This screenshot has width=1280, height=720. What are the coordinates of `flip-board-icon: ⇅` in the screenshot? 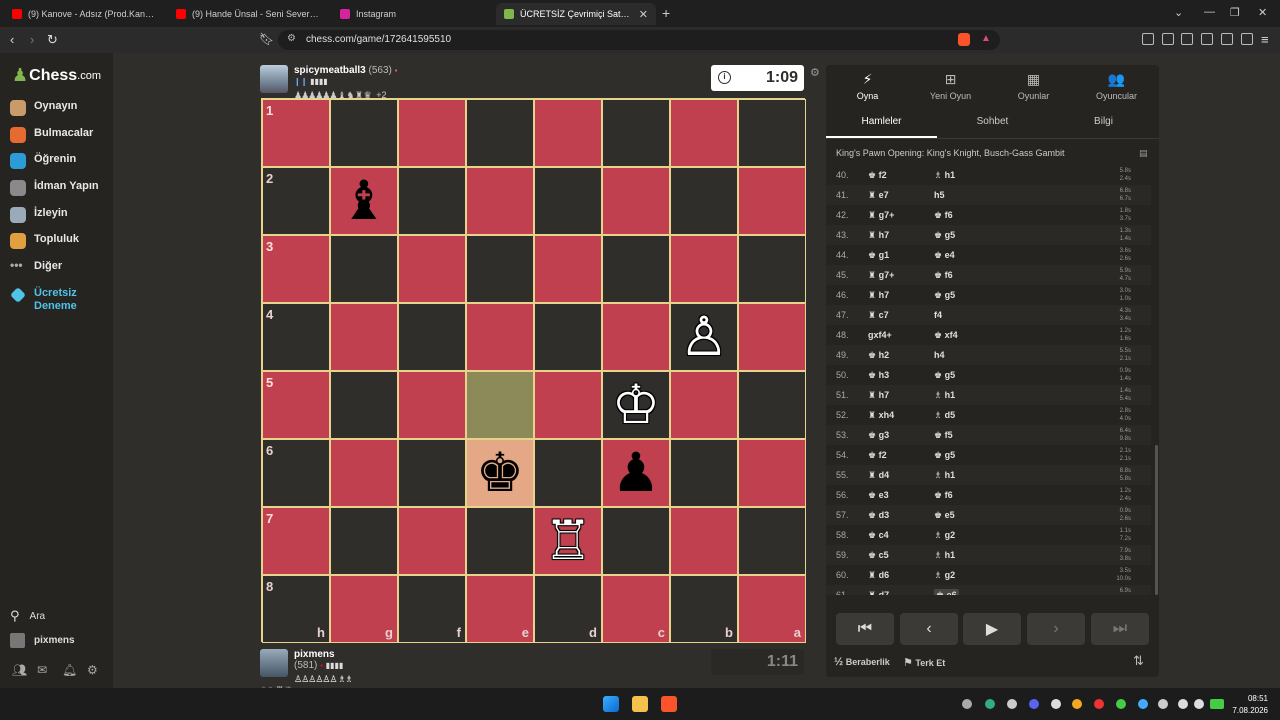 It's located at (1138, 661).